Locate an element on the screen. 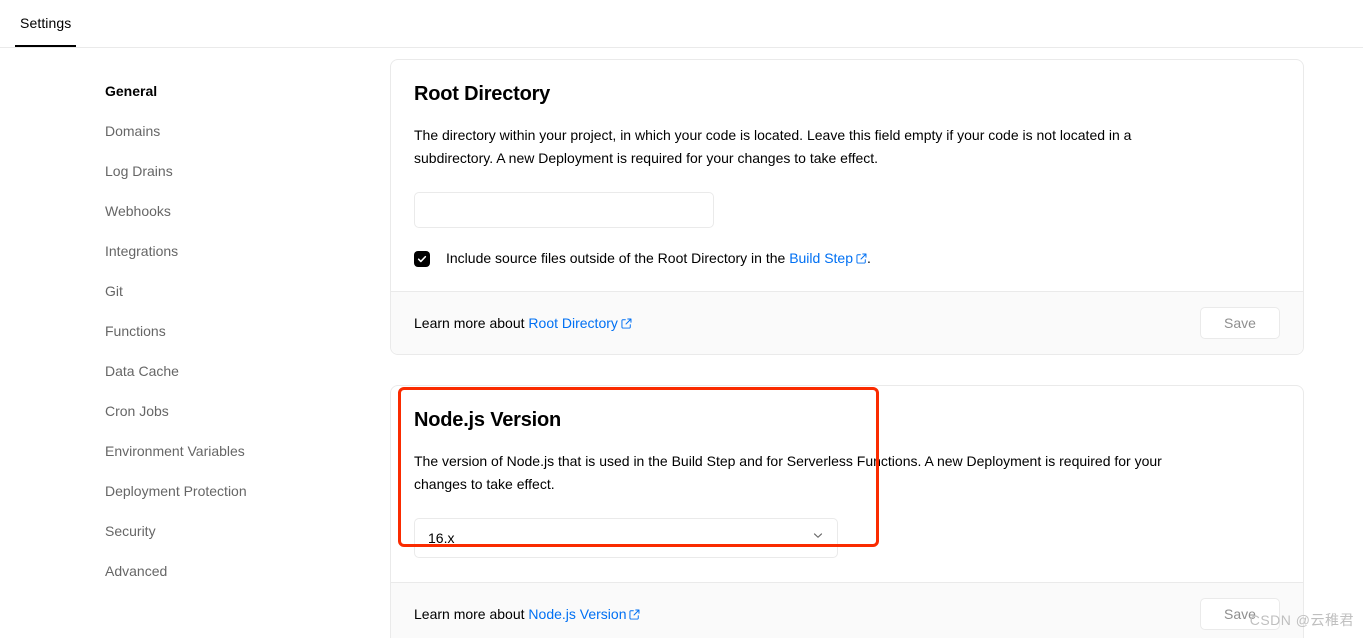  root-directory-learn-more-link: Root Directory is located at coordinates (580, 323).